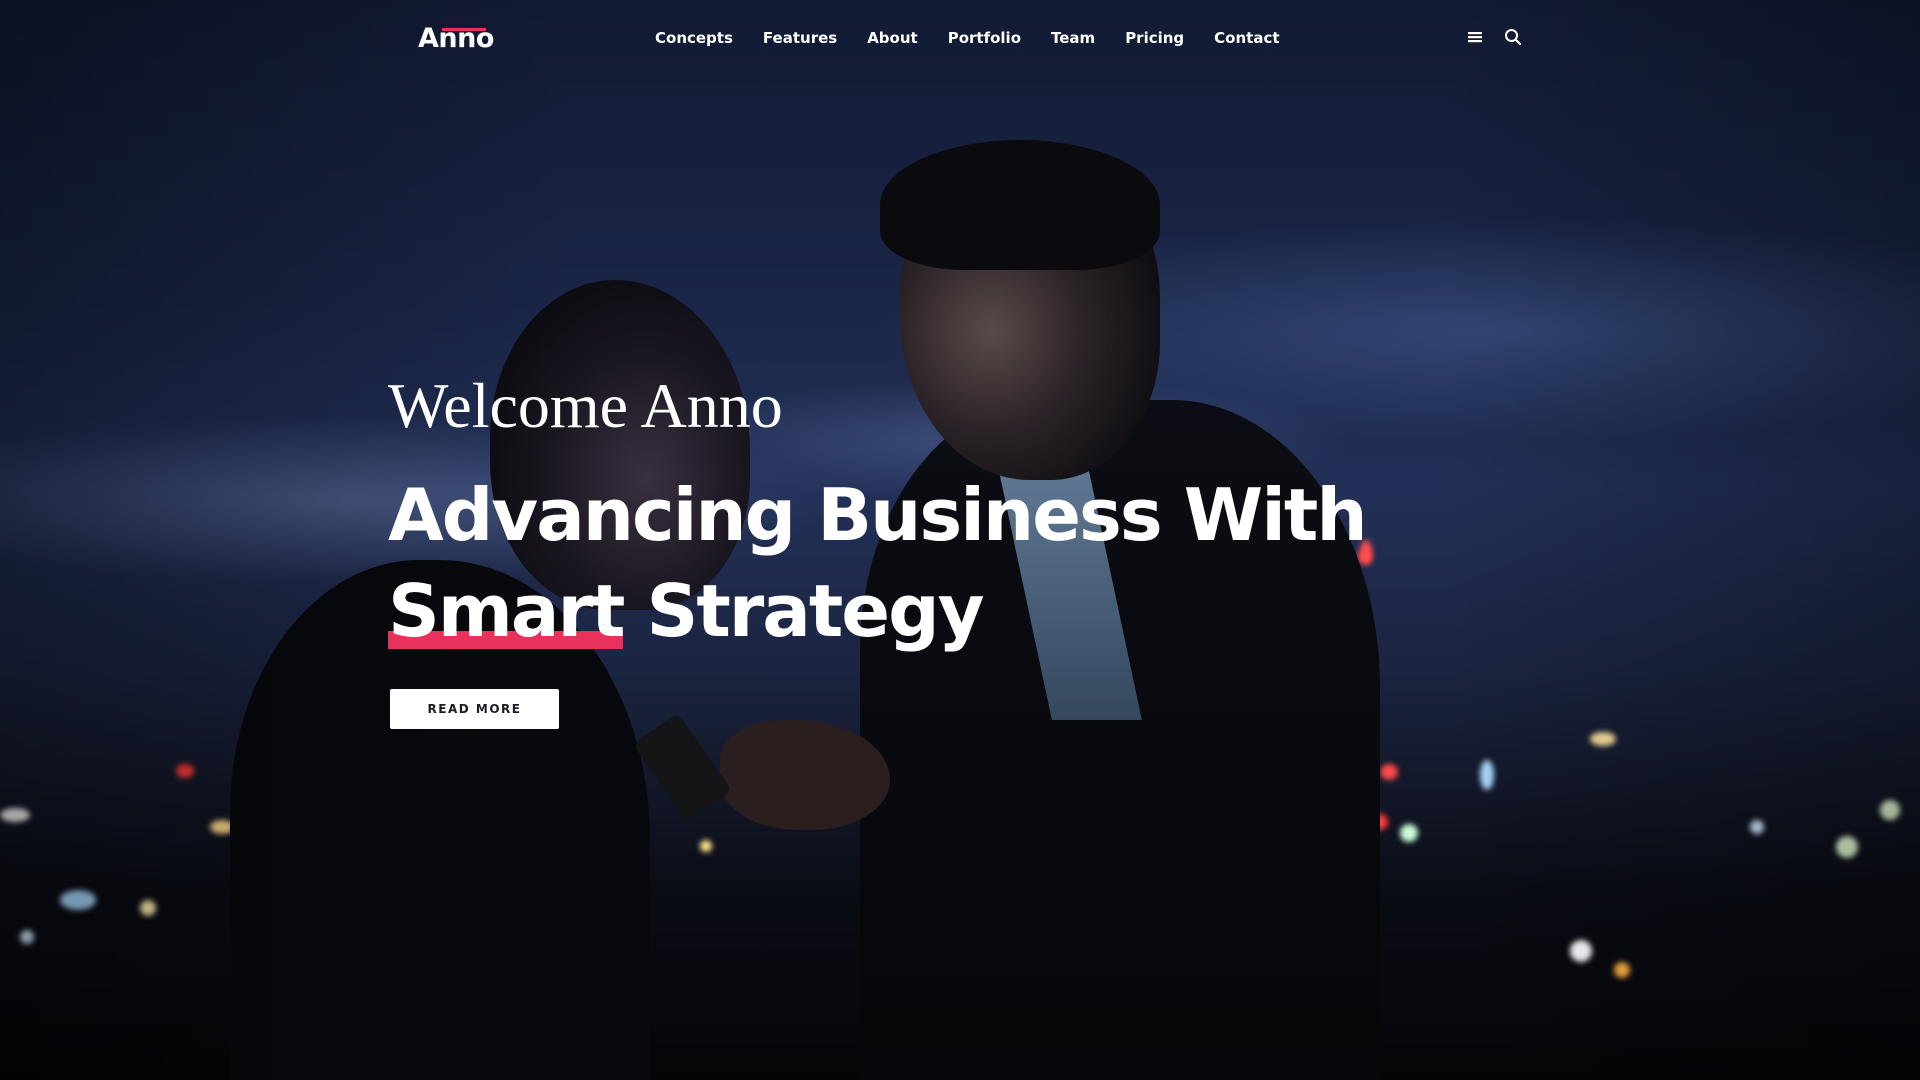 Image resolution: width=1920 pixels, height=1080 pixels. What do you see at coordinates (1246, 38) in the screenshot?
I see `nav-item-contact: Contact` at bounding box center [1246, 38].